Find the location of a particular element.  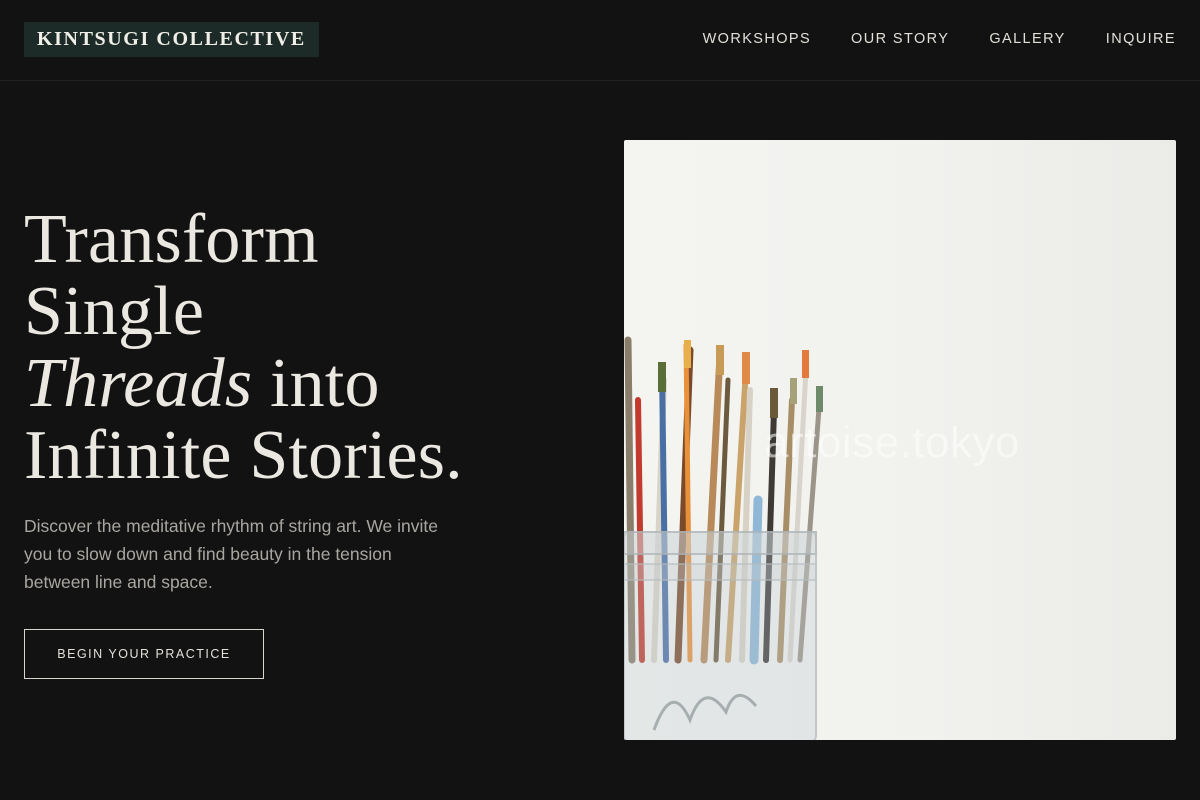

hero-heading-line-1: Transform is located at coordinates (171, 239).